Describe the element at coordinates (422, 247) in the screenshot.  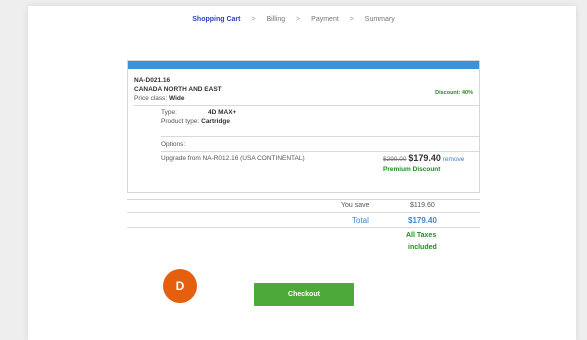
I see `taxes-line-2: included` at that location.